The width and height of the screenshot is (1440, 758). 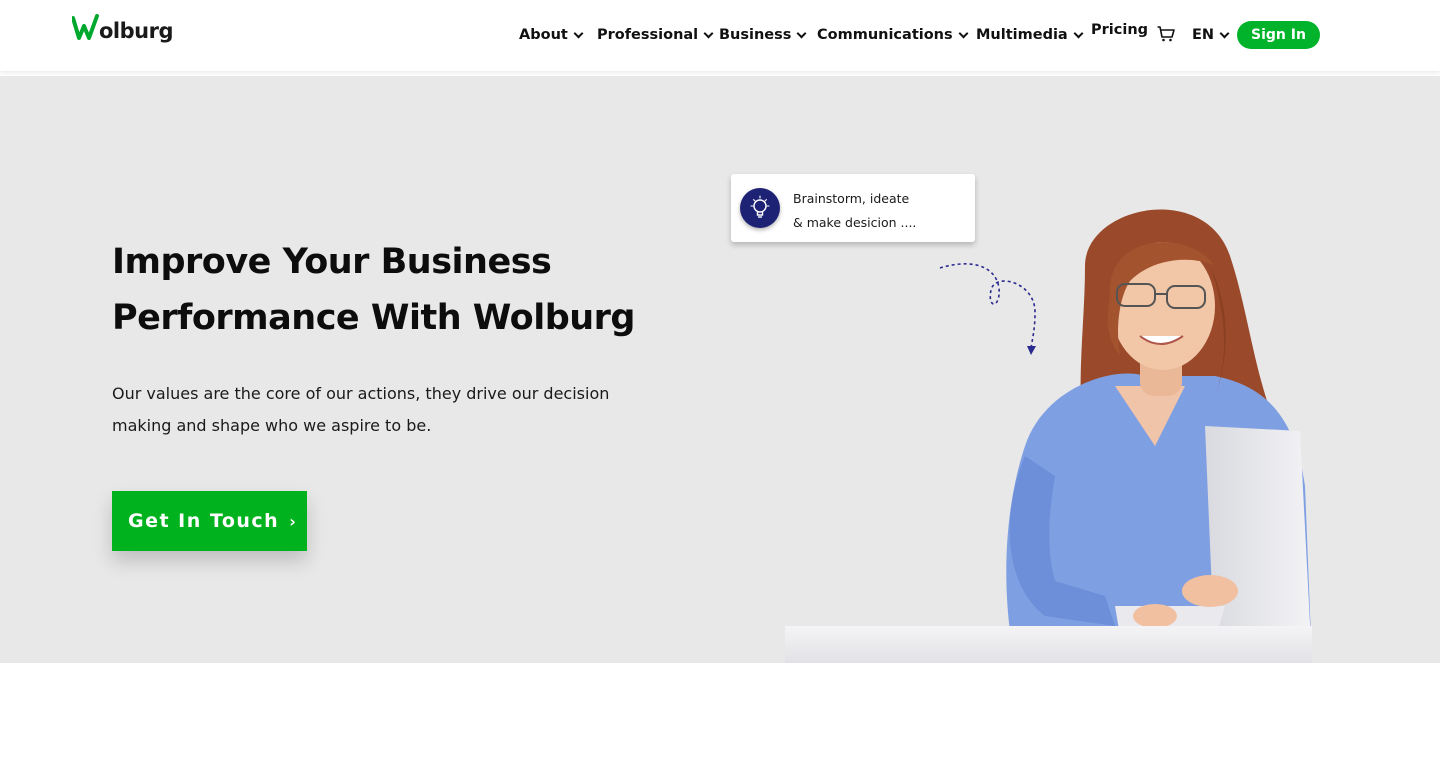 I want to click on hero-desc-line: making and shape who we aspire to be., so click(x=272, y=425).